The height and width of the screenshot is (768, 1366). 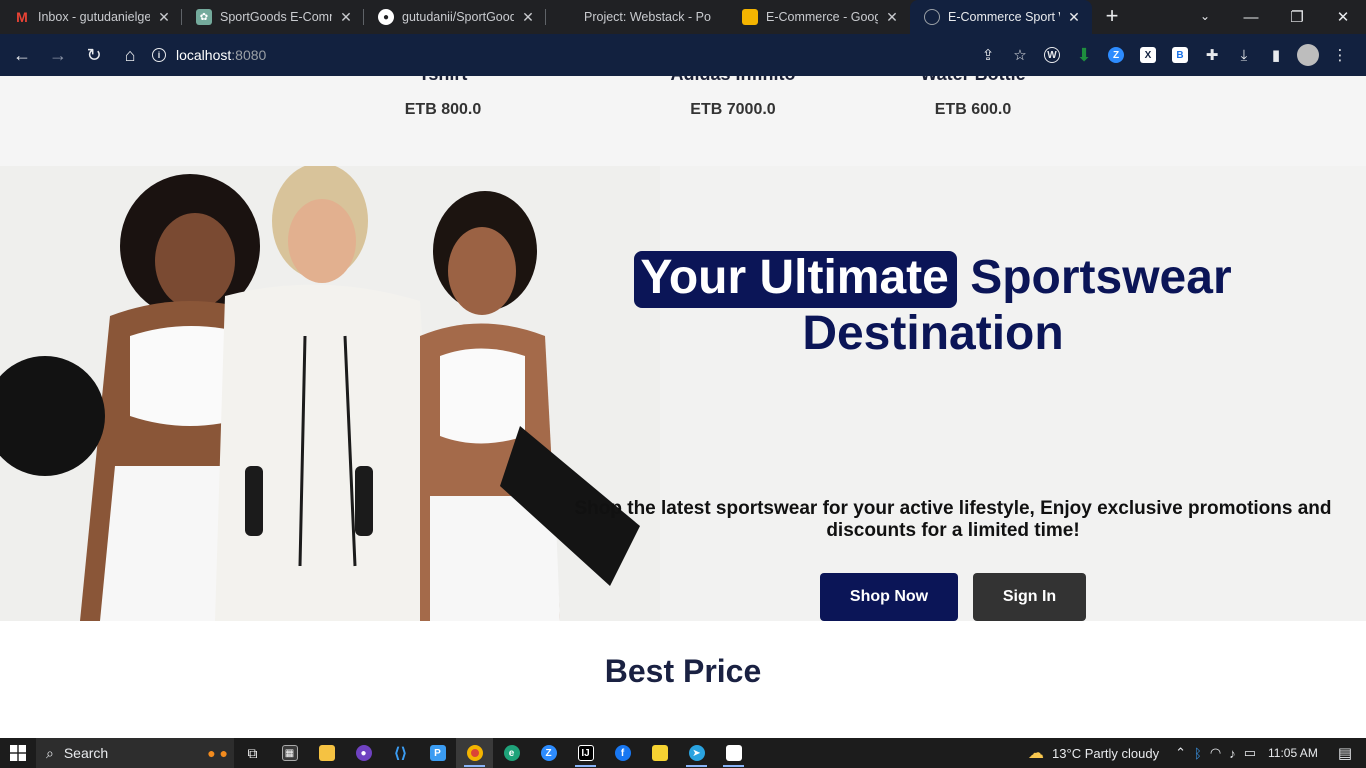 What do you see at coordinates (1343, 17) in the screenshot?
I see `close-window-icon: ✕` at bounding box center [1343, 17].